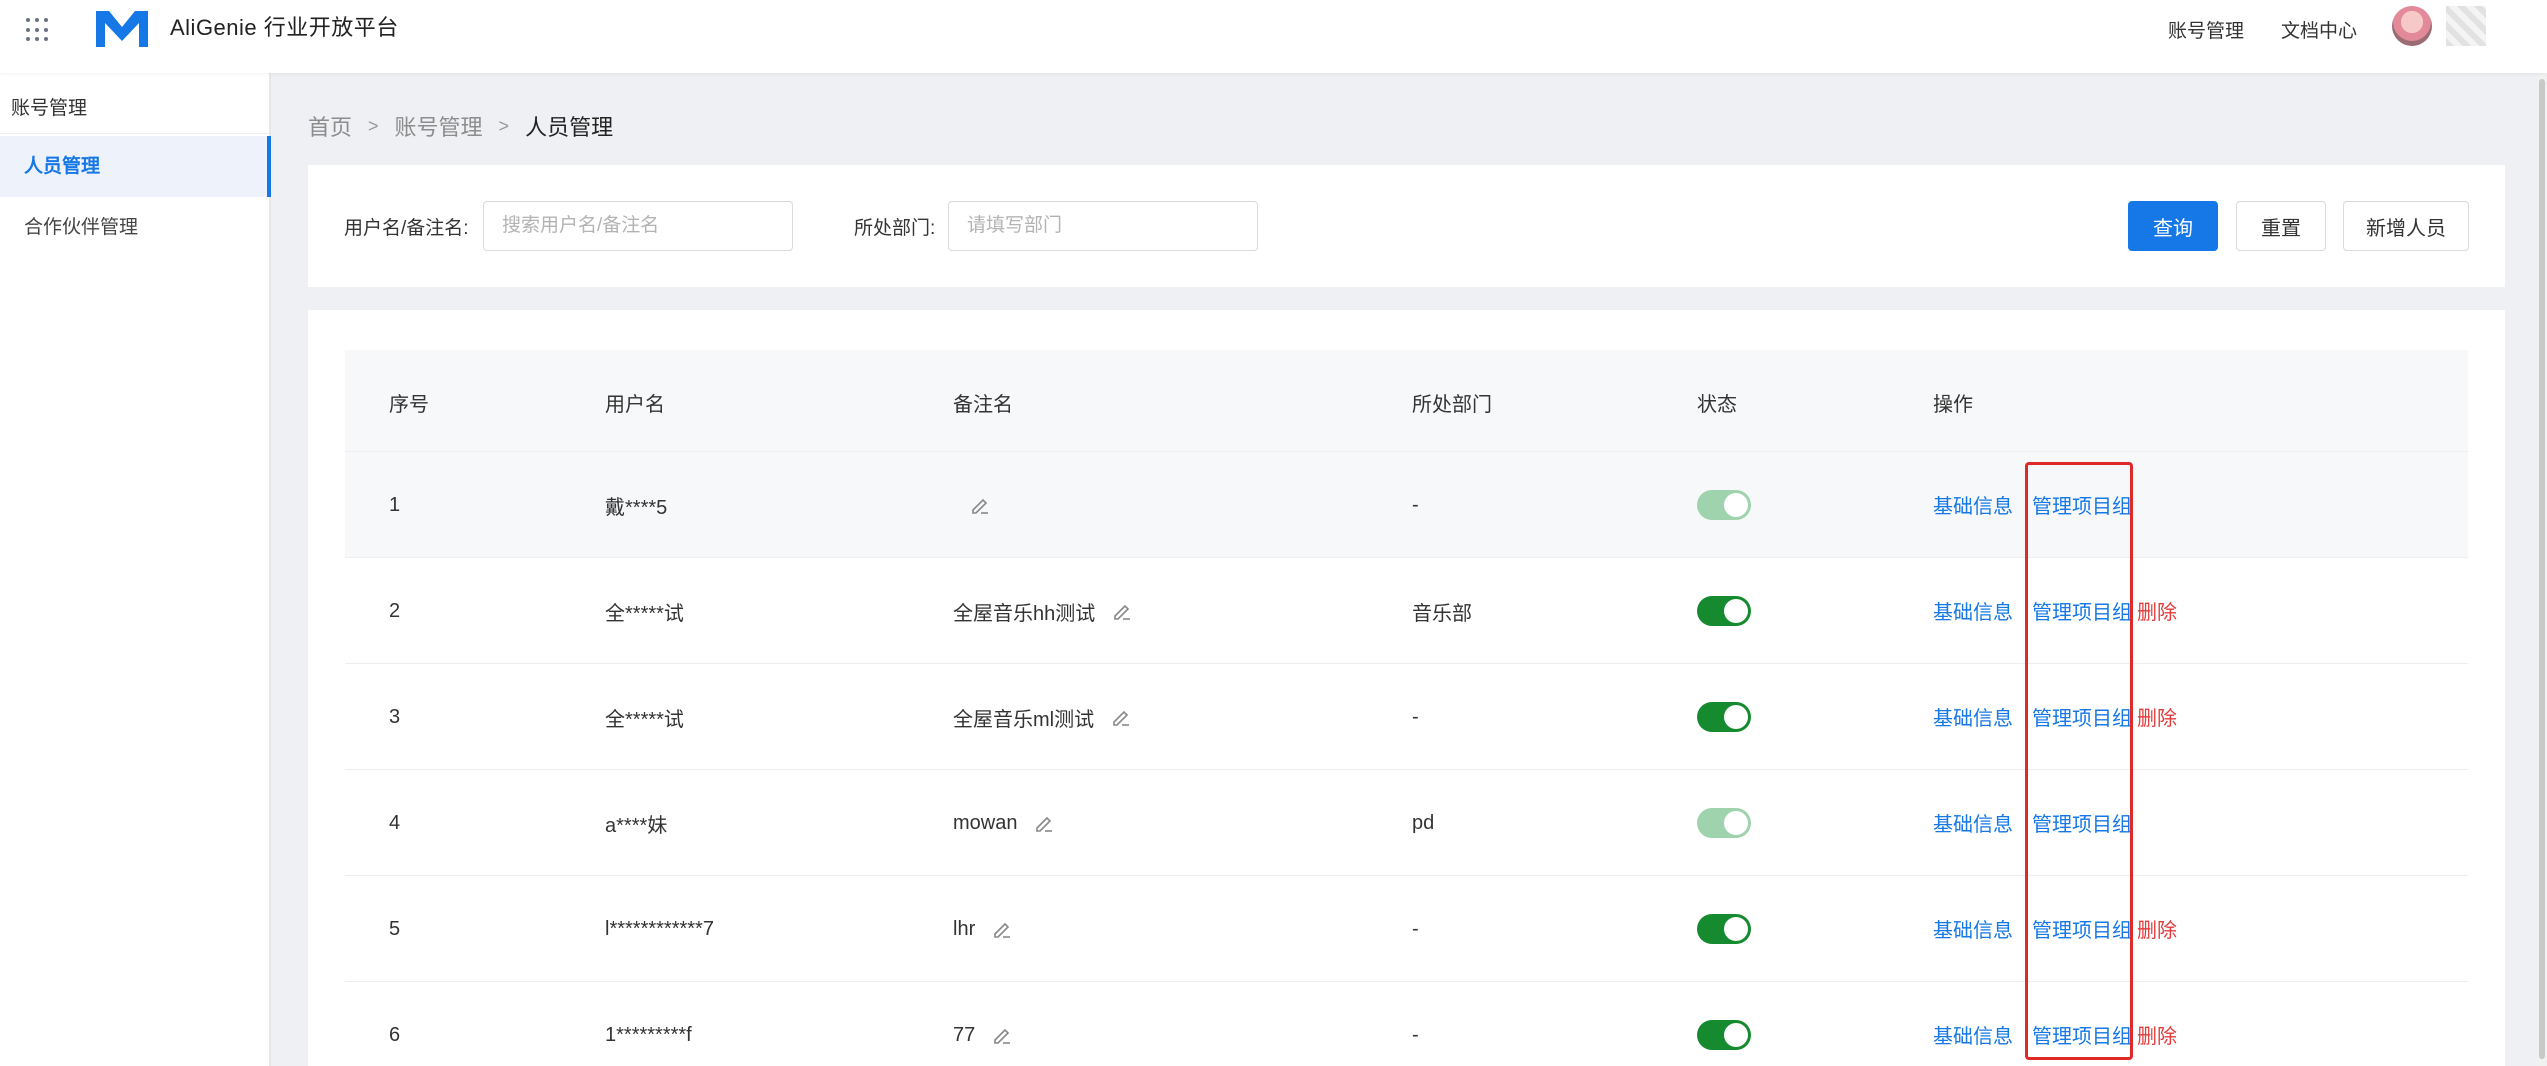 This screenshot has height=1066, width=2547. What do you see at coordinates (439, 126) in the screenshot?
I see `breadcrumb-account: 账号管理` at bounding box center [439, 126].